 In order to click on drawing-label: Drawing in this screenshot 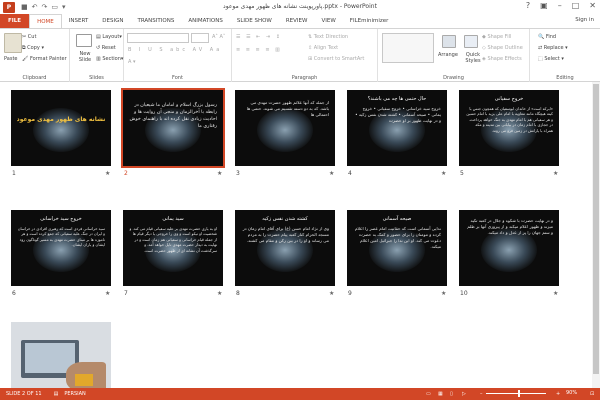, I will do `click(453, 78)`.